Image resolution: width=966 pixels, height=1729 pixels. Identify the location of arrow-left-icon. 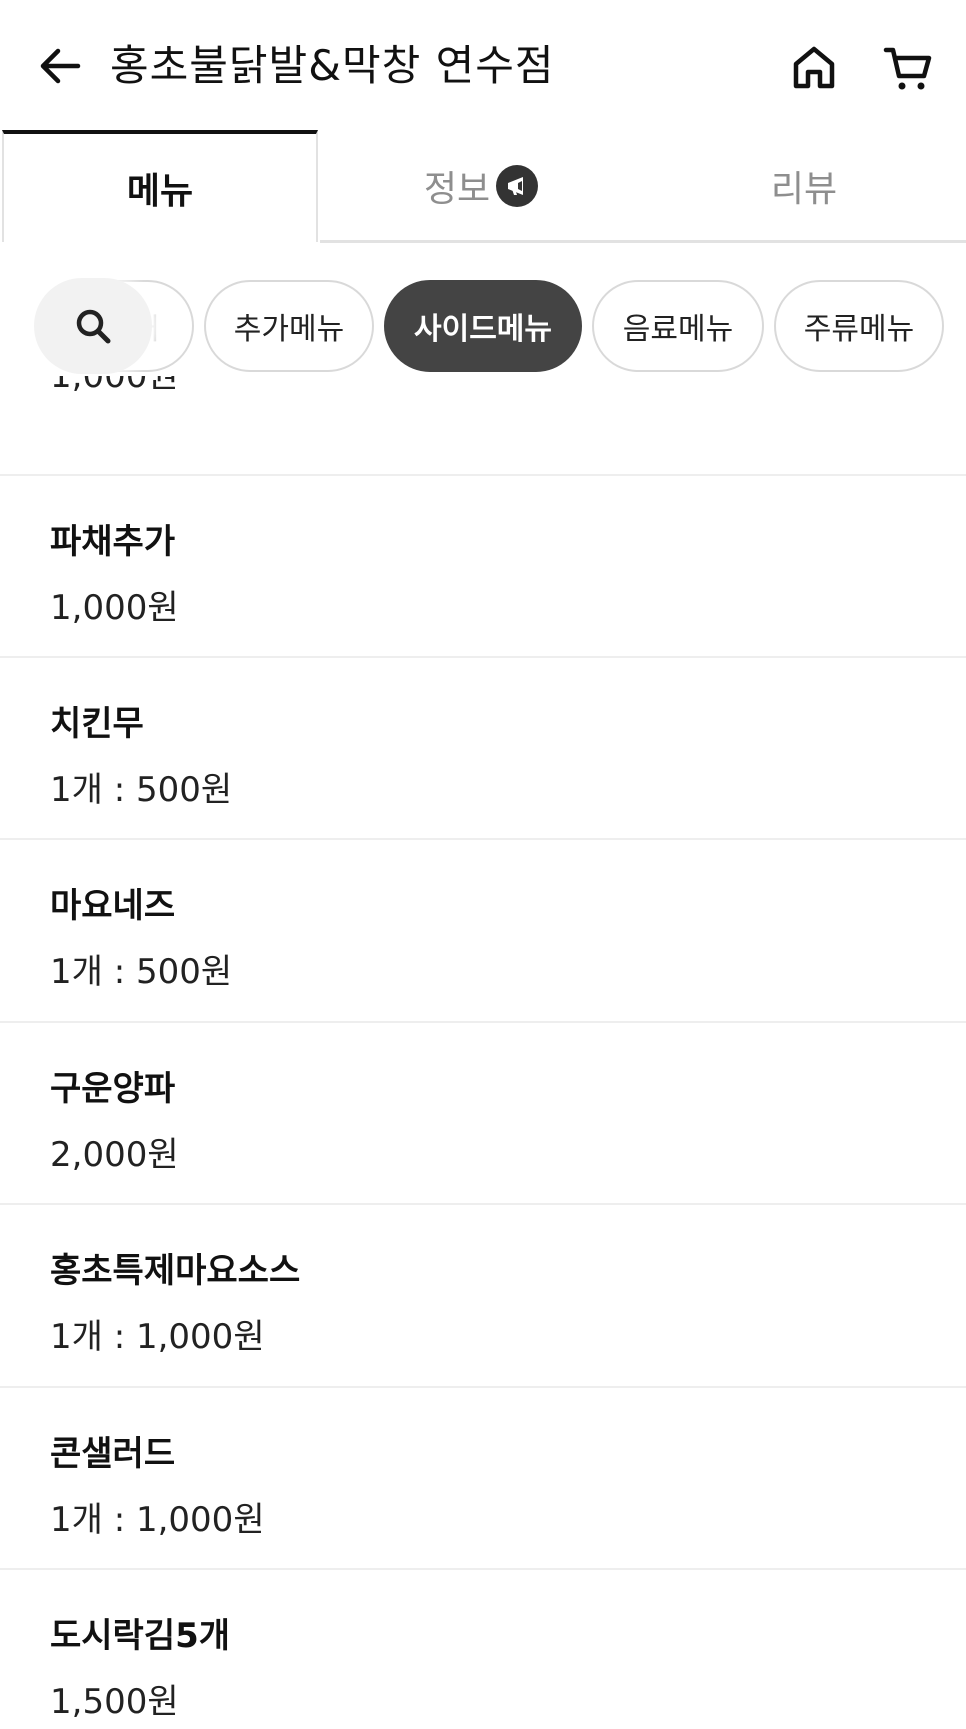
(60, 66).